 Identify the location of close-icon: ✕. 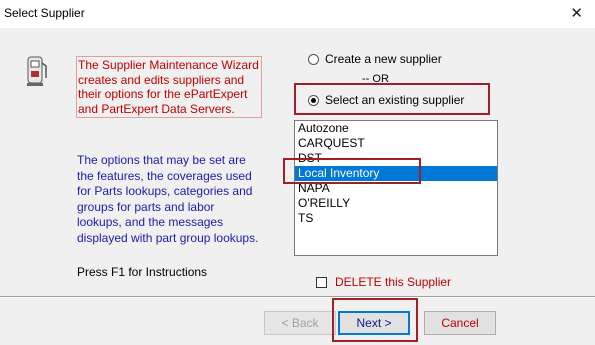
(576, 13).